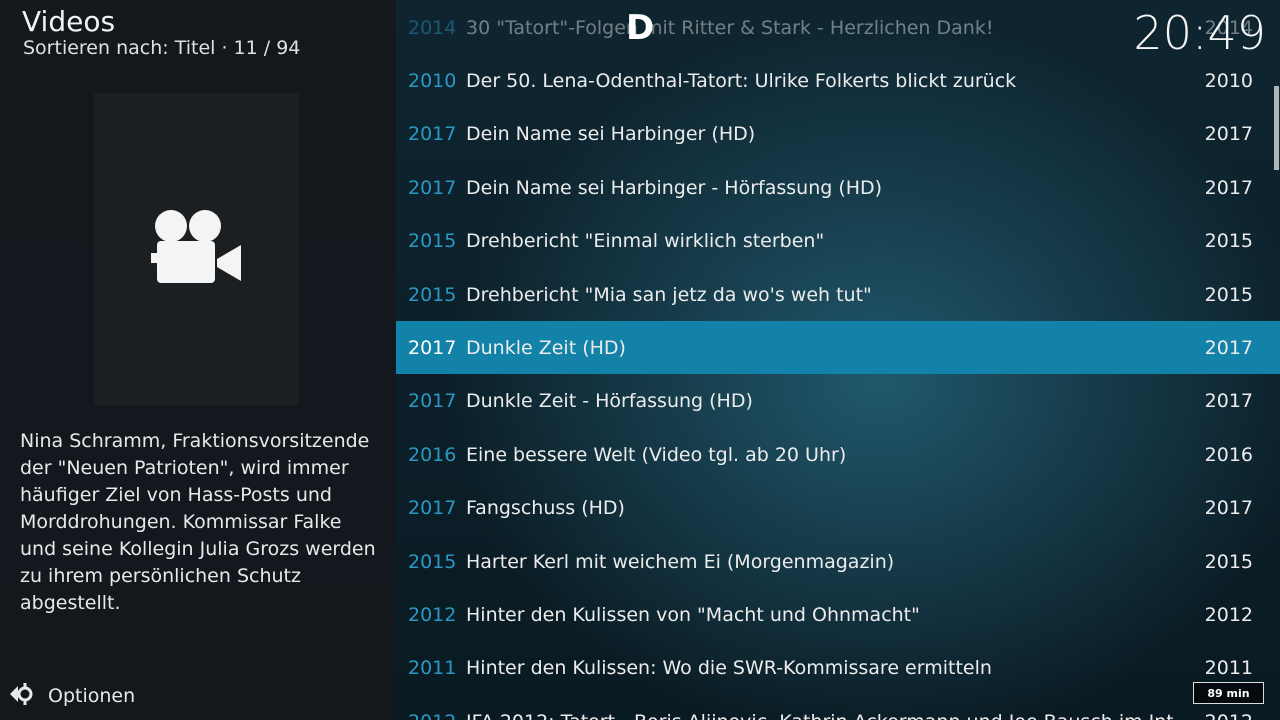 This screenshot has height=720, width=1280. I want to click on poster-placeholder, so click(196, 249).